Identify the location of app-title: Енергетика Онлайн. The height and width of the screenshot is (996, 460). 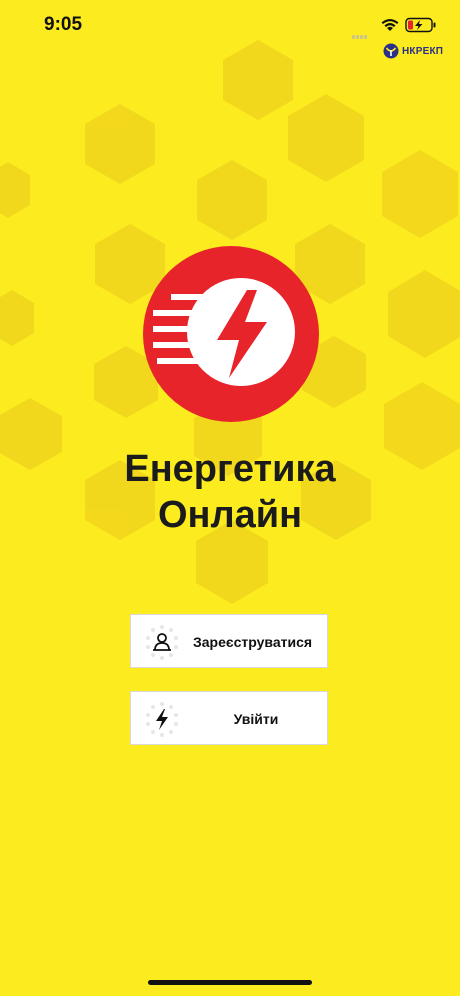
(230, 492).